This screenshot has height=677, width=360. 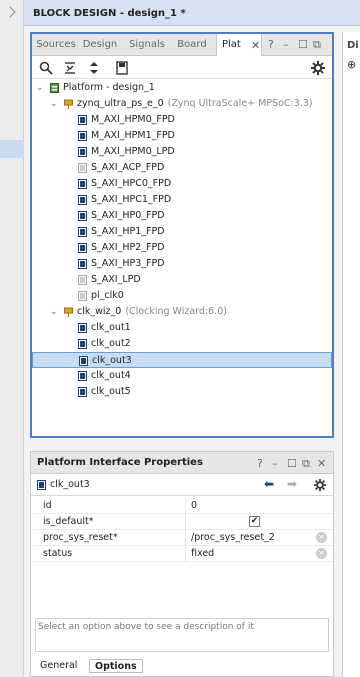 I want to click on property-value: 0, so click(x=194, y=506).